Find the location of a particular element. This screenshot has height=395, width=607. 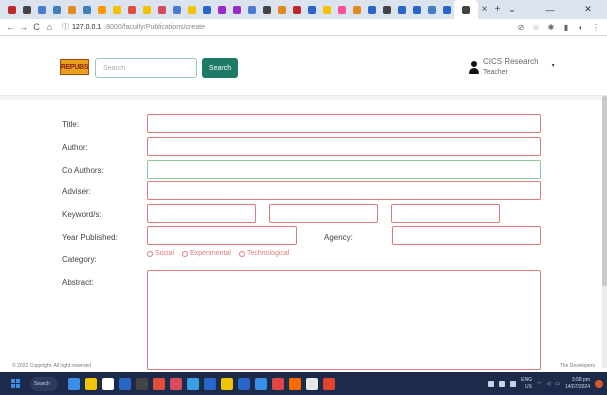

window-menu-button: ⌄ is located at coordinates (512, 9).